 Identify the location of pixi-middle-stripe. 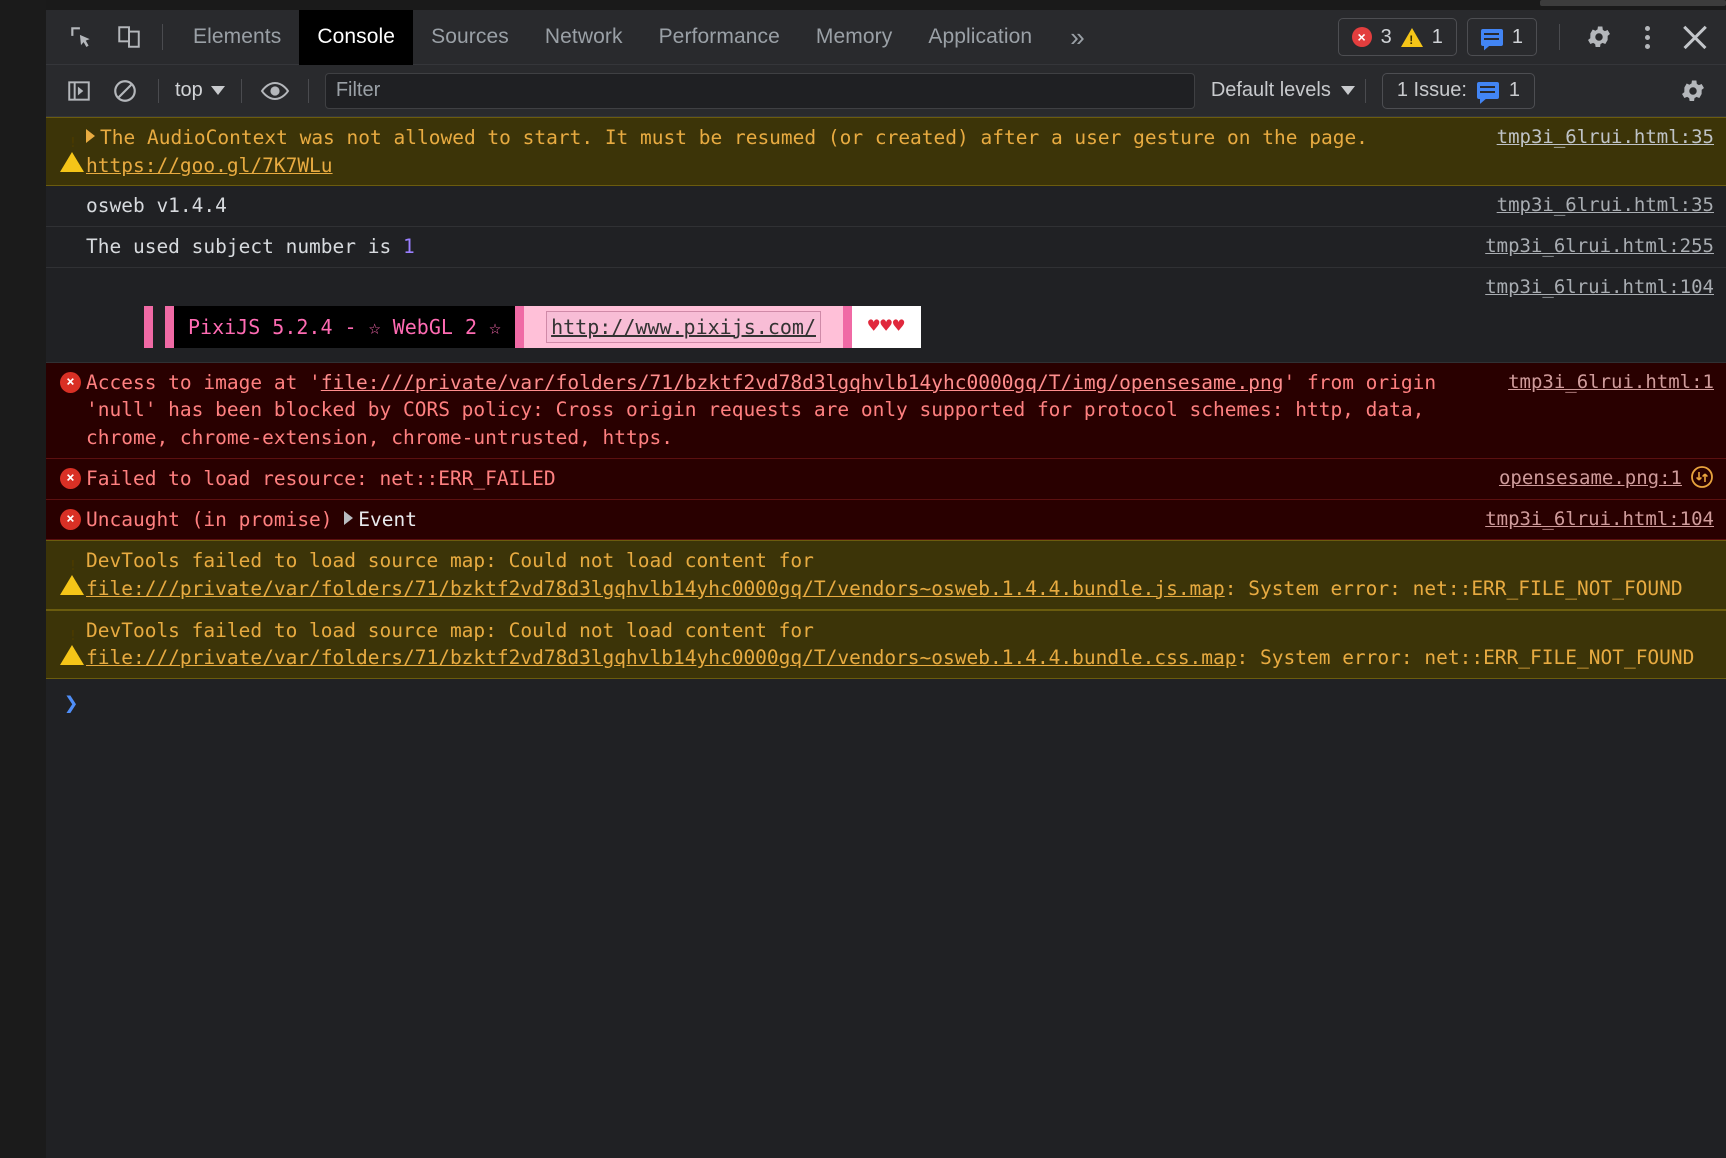
(520, 326).